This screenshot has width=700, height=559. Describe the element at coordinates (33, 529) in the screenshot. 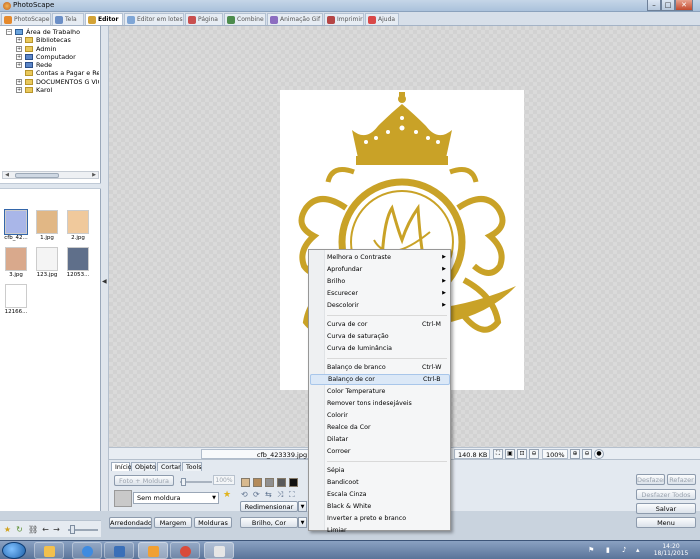

I see `link-icon: ⛓` at that location.